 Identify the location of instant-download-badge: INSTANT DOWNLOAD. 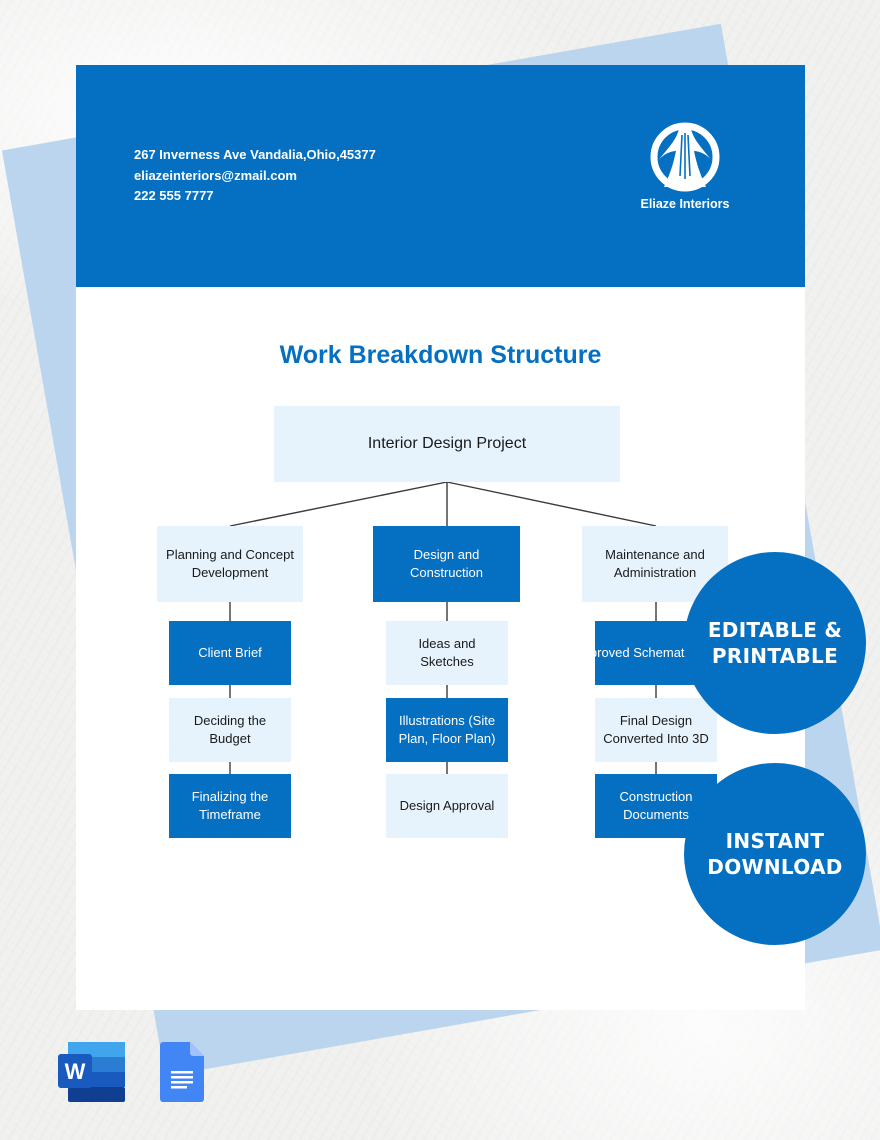
(775, 854).